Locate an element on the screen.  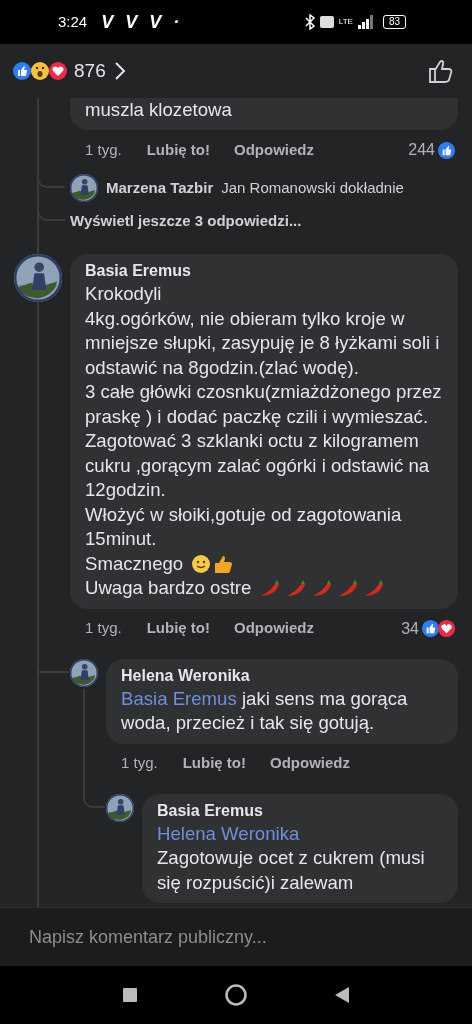
comment-text: 4kg.ogórków, nie obieram tylko kroje w mniejsze słupki, zasypuję je 8 łyżkami soli i odstawić na 8godzin.(zlać wodę). is located at coordinates (263, 343).